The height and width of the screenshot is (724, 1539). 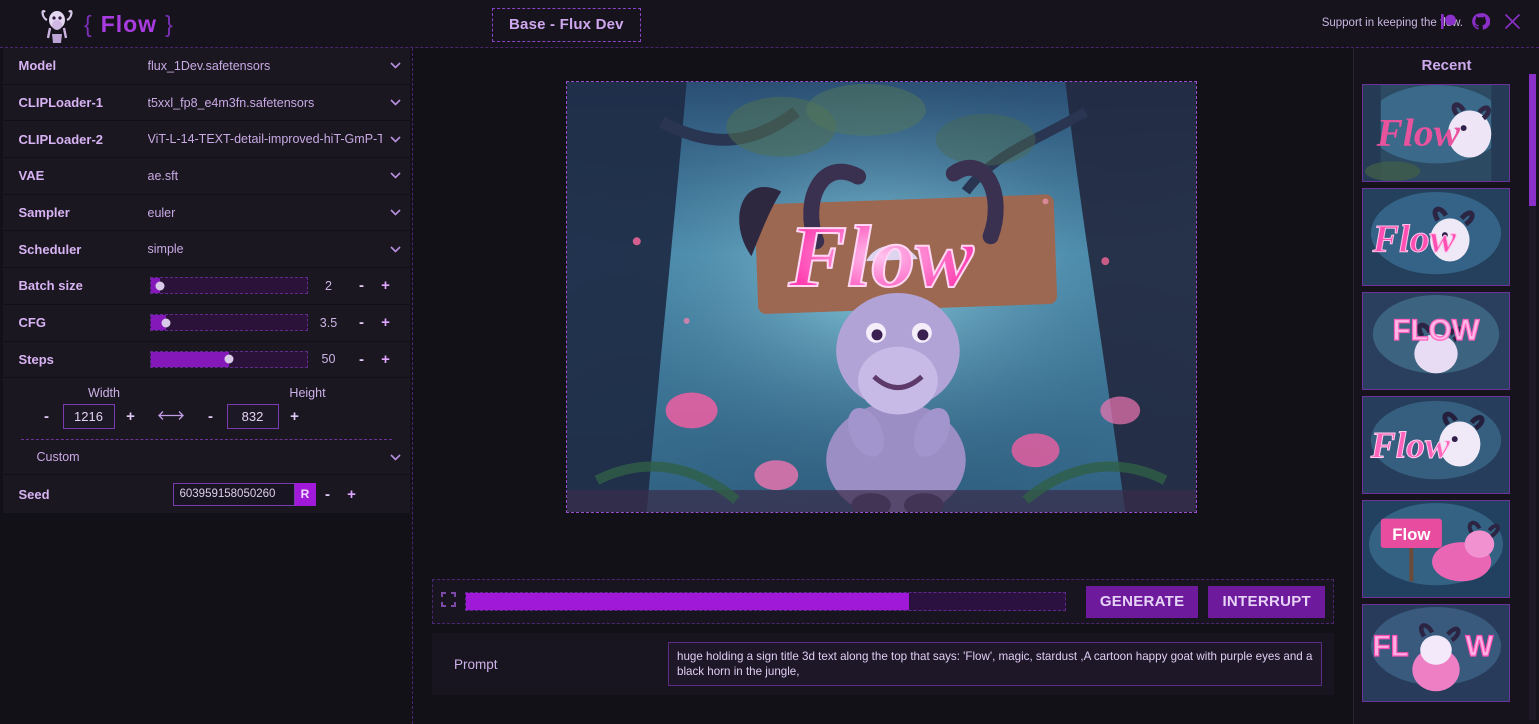 I want to click on brand-name: Flow, so click(x=129, y=23).